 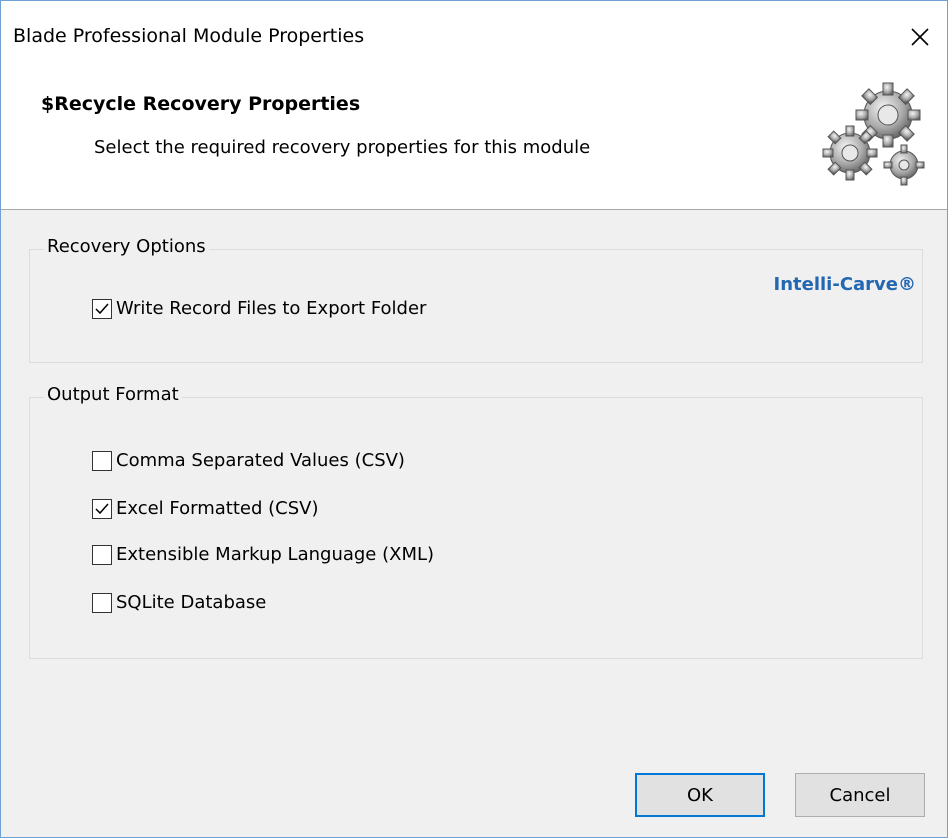 I want to click on window-title: Blade Professional Module Properties, so click(x=189, y=36).